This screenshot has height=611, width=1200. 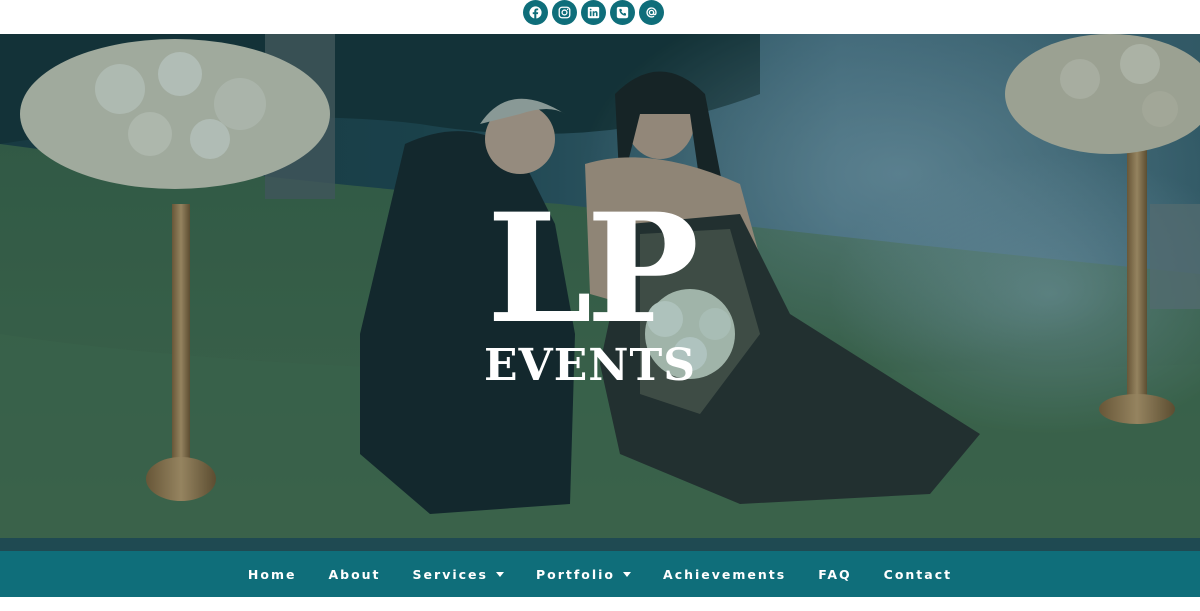 I want to click on nav-item-achievements: Achievements, so click(x=724, y=574).